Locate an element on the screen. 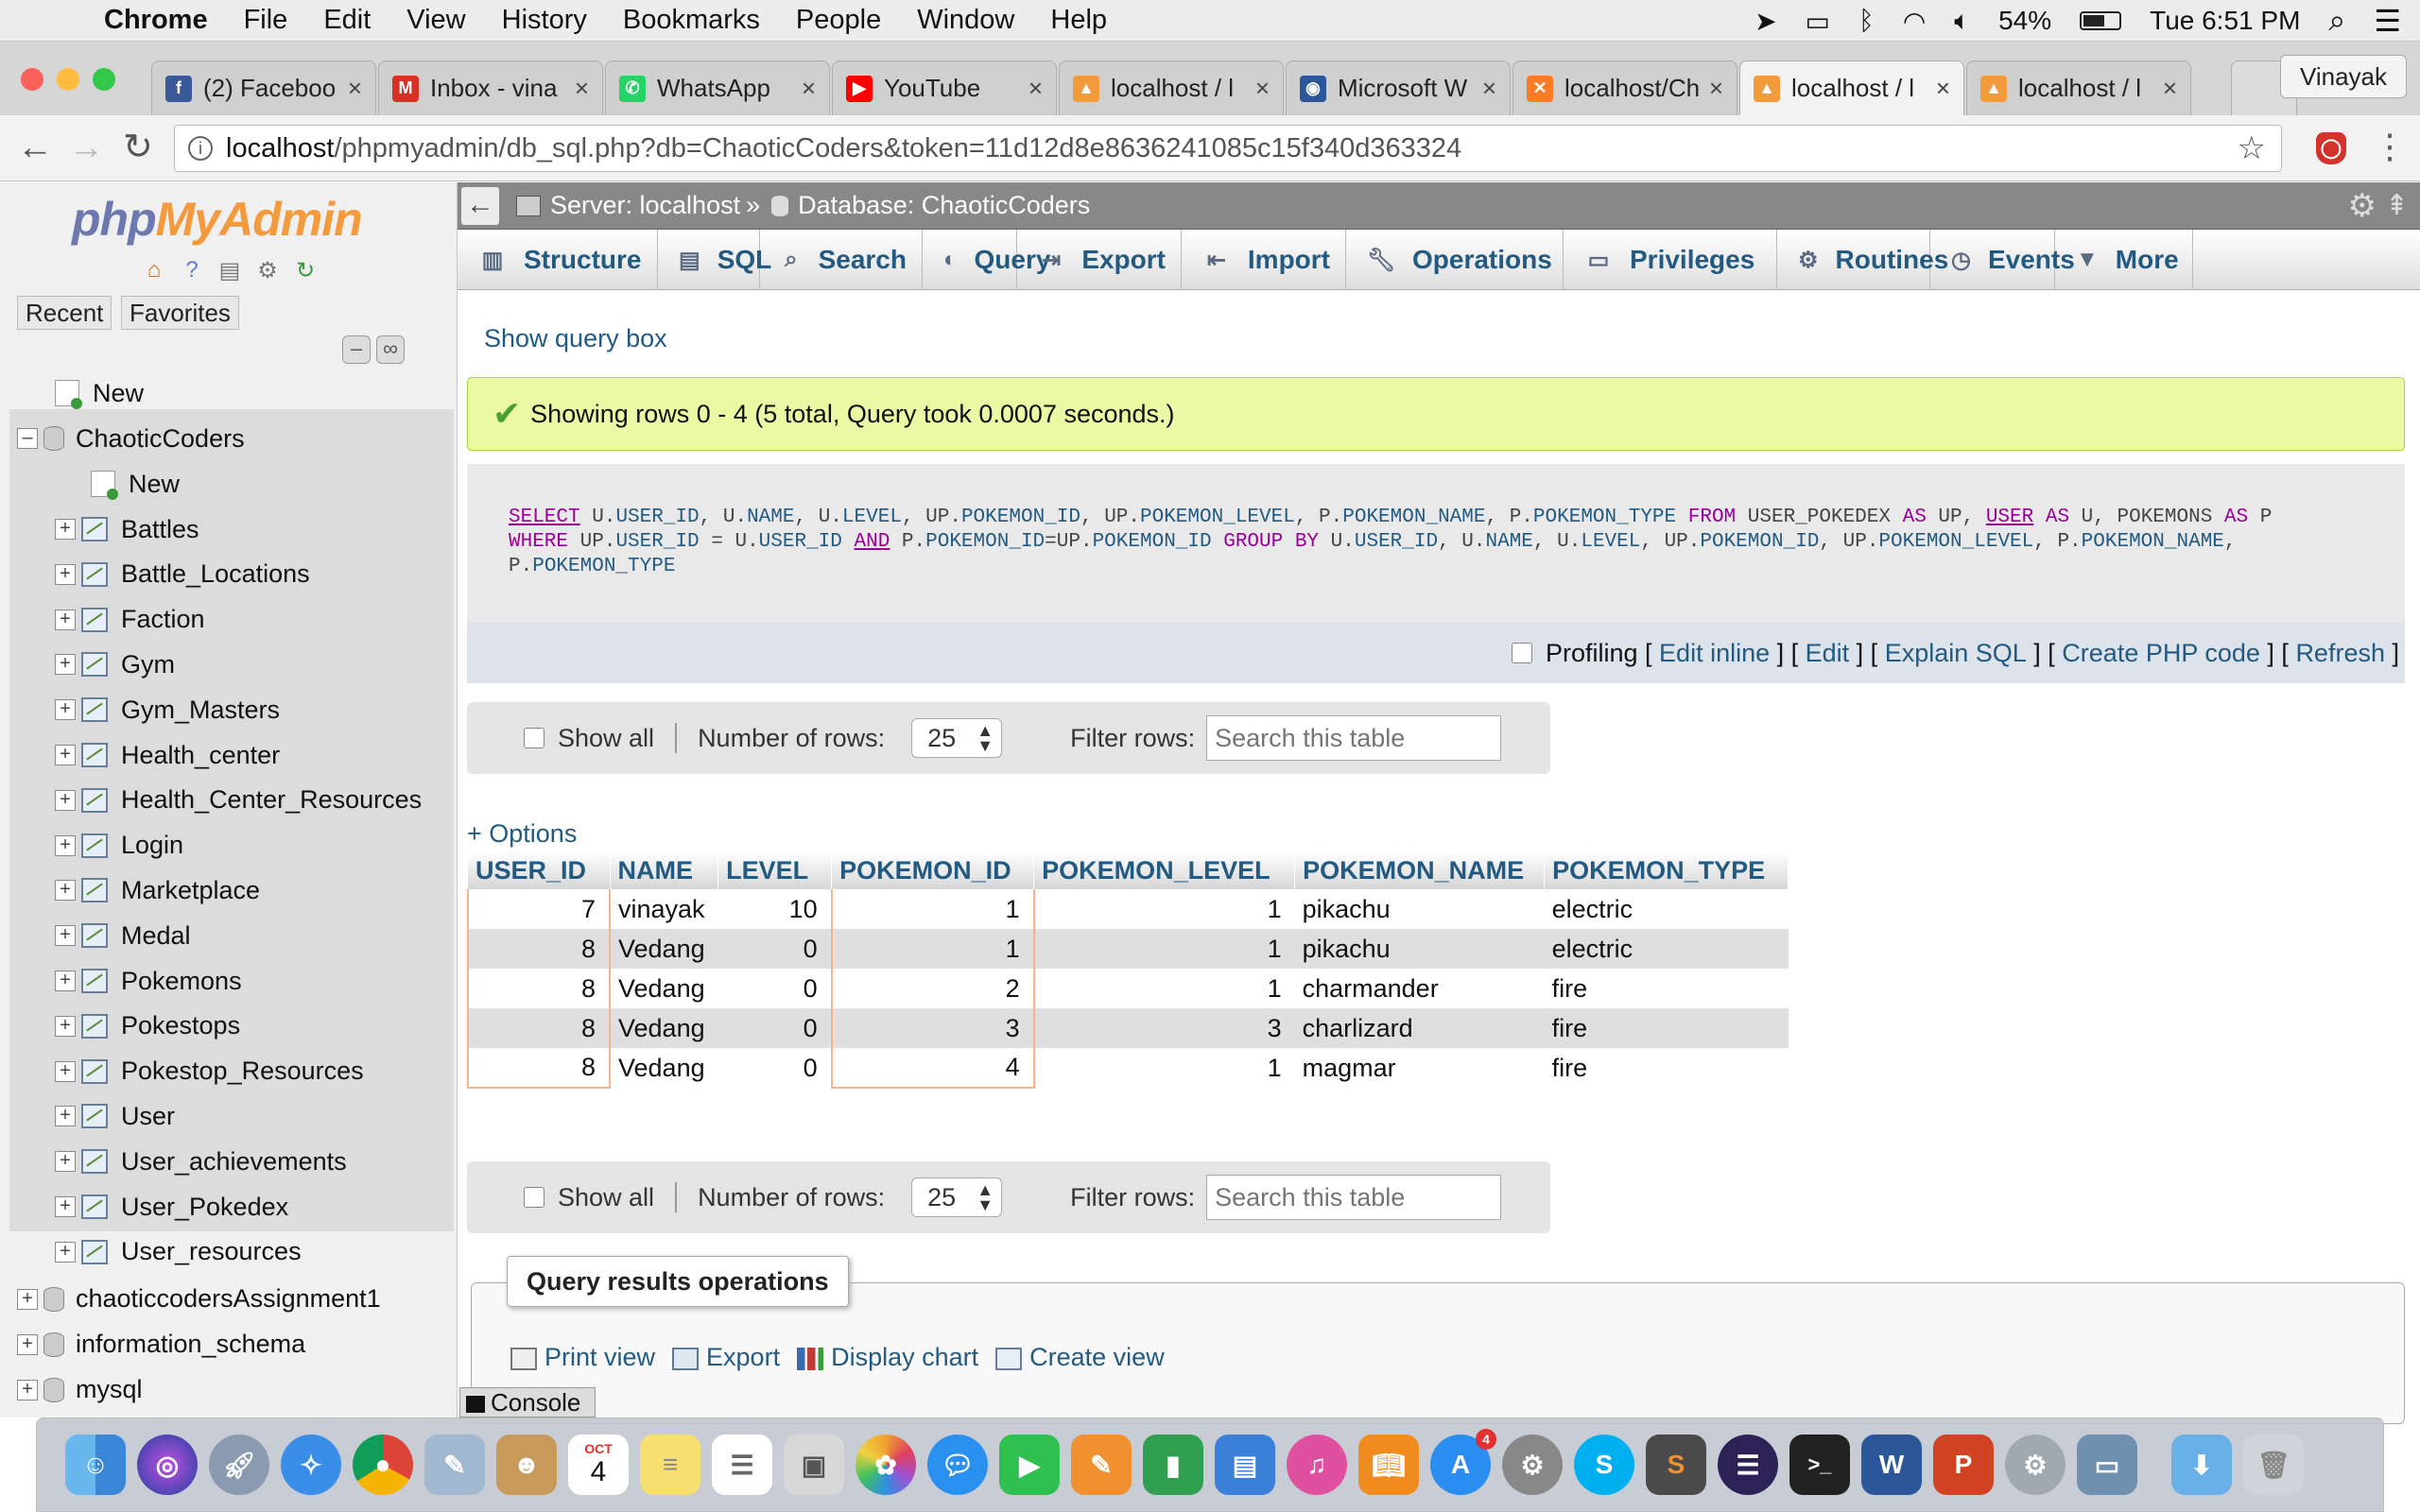  column-header: NAME is located at coordinates (664, 870).